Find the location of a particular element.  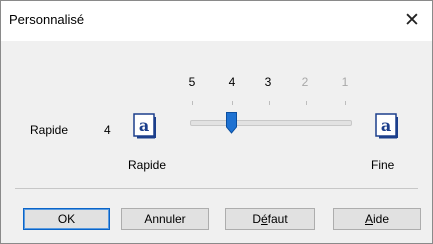

dialog-title: Personnalisé is located at coordinates (47, 19).